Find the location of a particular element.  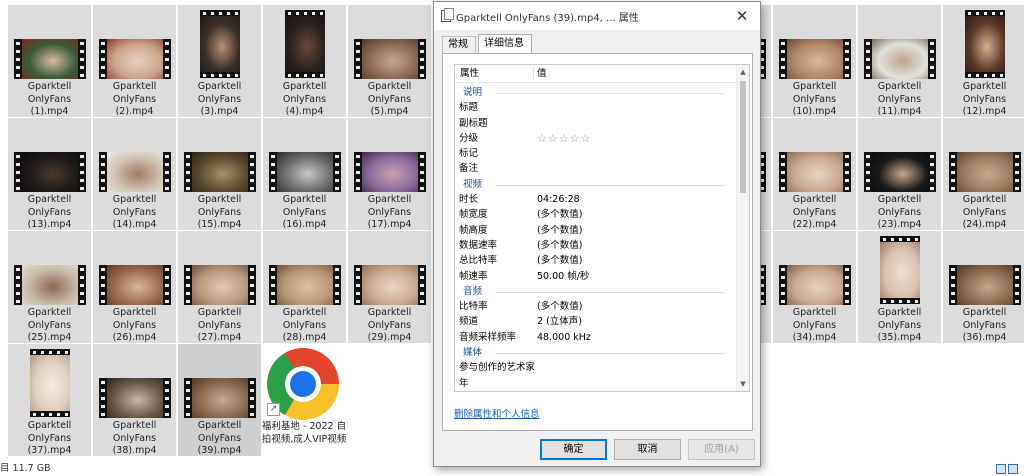

files-icon is located at coordinates (447, 15).